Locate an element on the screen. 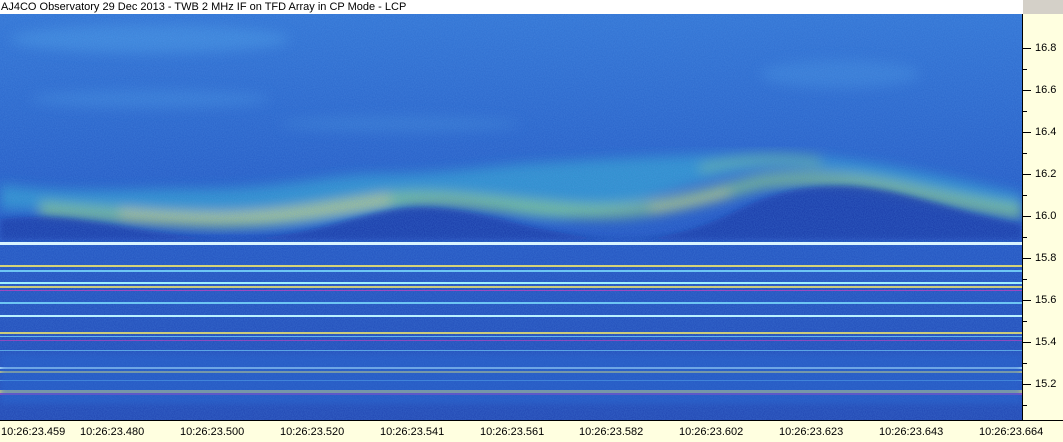 The width and height of the screenshot is (1063, 442). y-tick-label: 16.6 is located at coordinates (1046, 90).